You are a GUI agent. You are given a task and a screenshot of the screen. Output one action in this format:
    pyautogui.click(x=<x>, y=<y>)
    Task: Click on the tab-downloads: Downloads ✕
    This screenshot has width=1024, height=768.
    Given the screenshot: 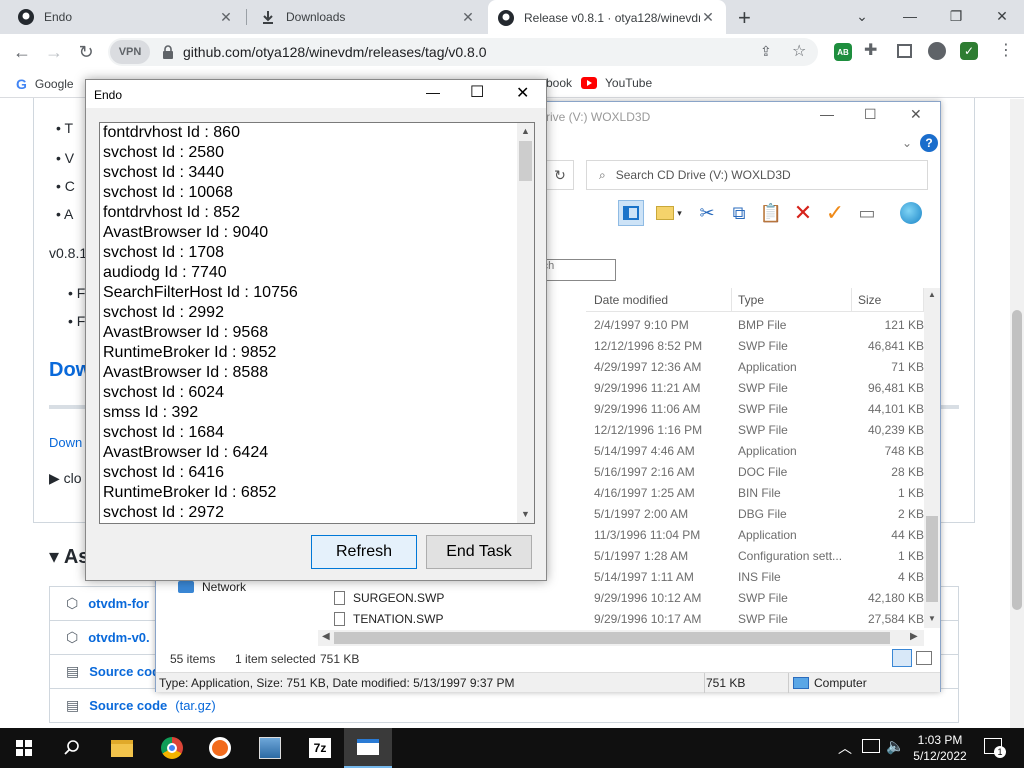 What is the action you would take?
    pyautogui.click(x=368, y=17)
    